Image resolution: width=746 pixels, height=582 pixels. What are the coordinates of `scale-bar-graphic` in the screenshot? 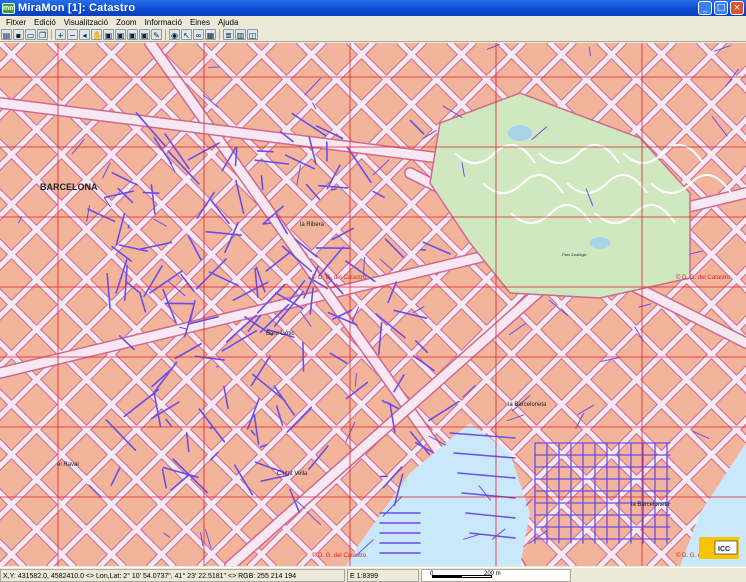 It's located at (462, 576).